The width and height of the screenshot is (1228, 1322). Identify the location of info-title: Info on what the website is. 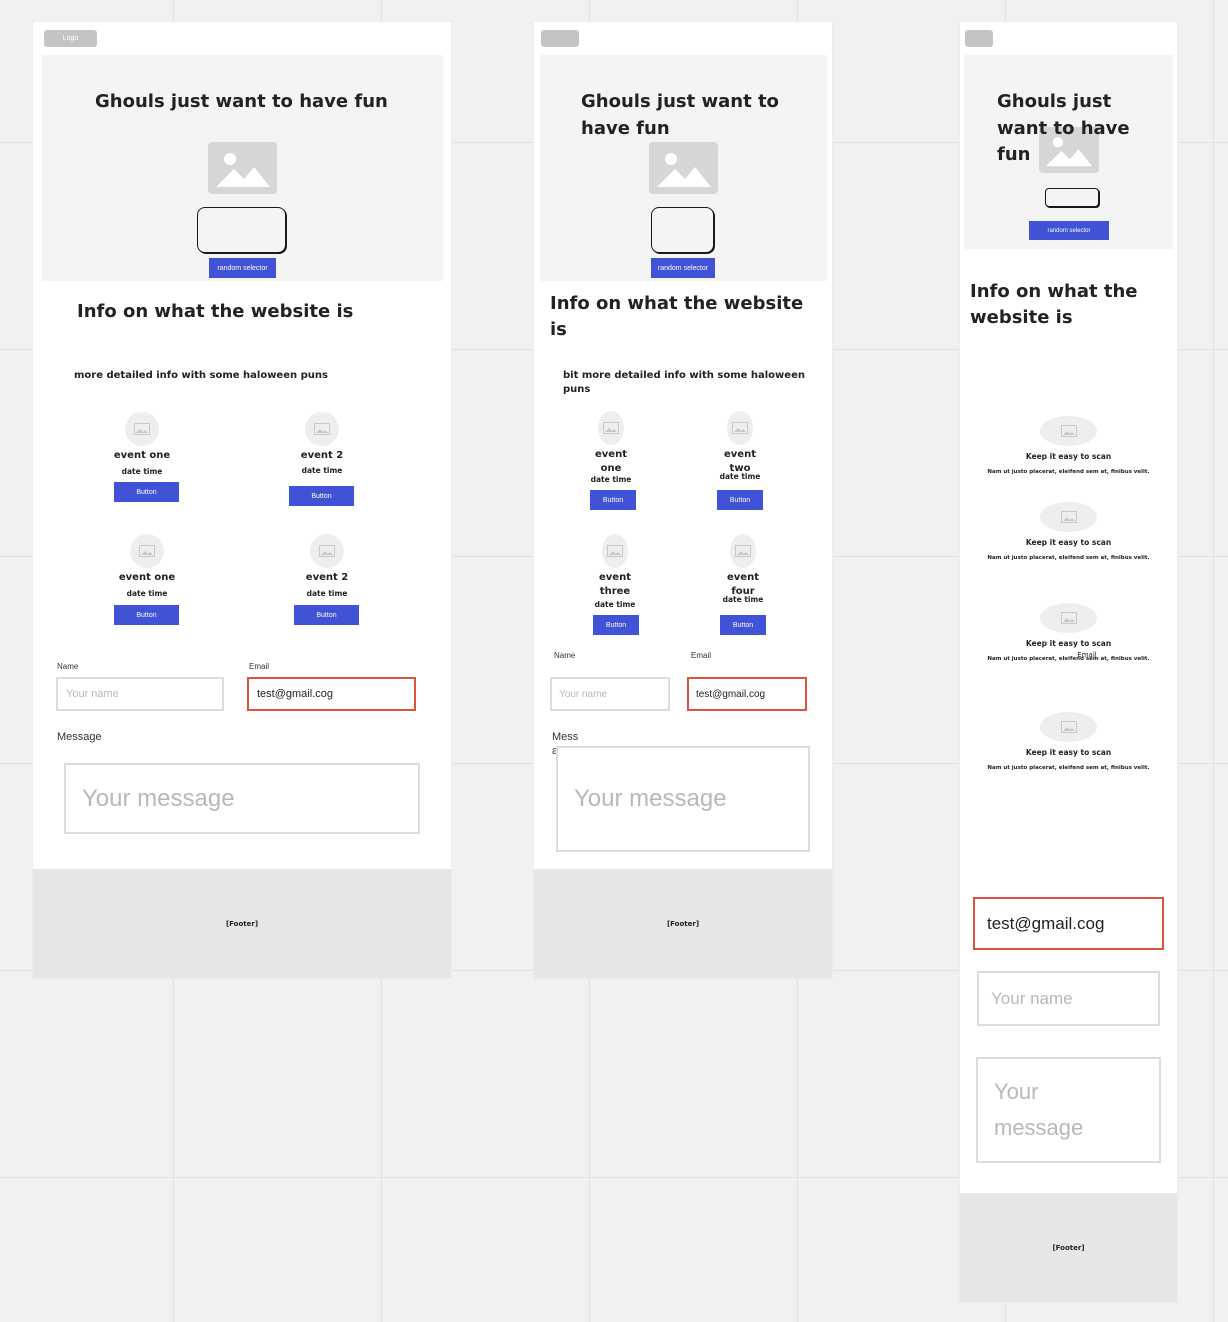
(215, 311).